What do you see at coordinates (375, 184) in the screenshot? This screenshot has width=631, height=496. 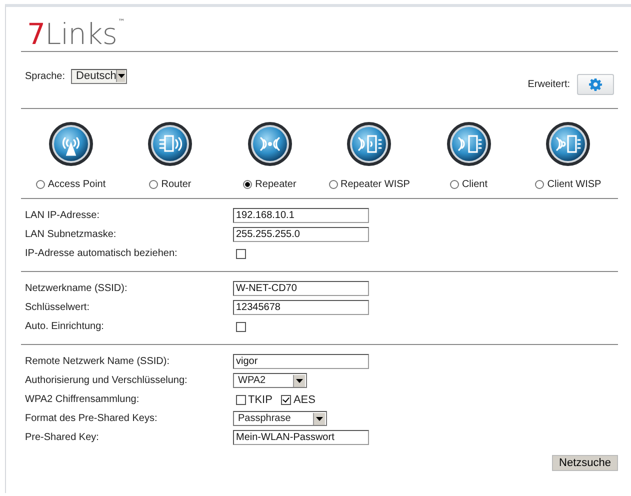 I see `mode-label: Repeater WISP` at bounding box center [375, 184].